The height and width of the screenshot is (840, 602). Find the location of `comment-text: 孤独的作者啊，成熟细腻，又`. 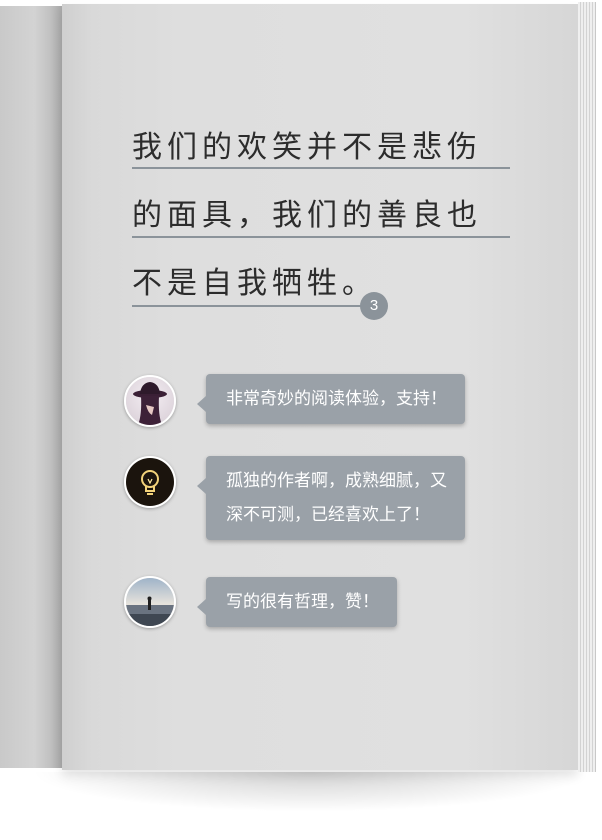

comment-text: 孤独的作者啊，成熟细腻，又 is located at coordinates (336, 480).